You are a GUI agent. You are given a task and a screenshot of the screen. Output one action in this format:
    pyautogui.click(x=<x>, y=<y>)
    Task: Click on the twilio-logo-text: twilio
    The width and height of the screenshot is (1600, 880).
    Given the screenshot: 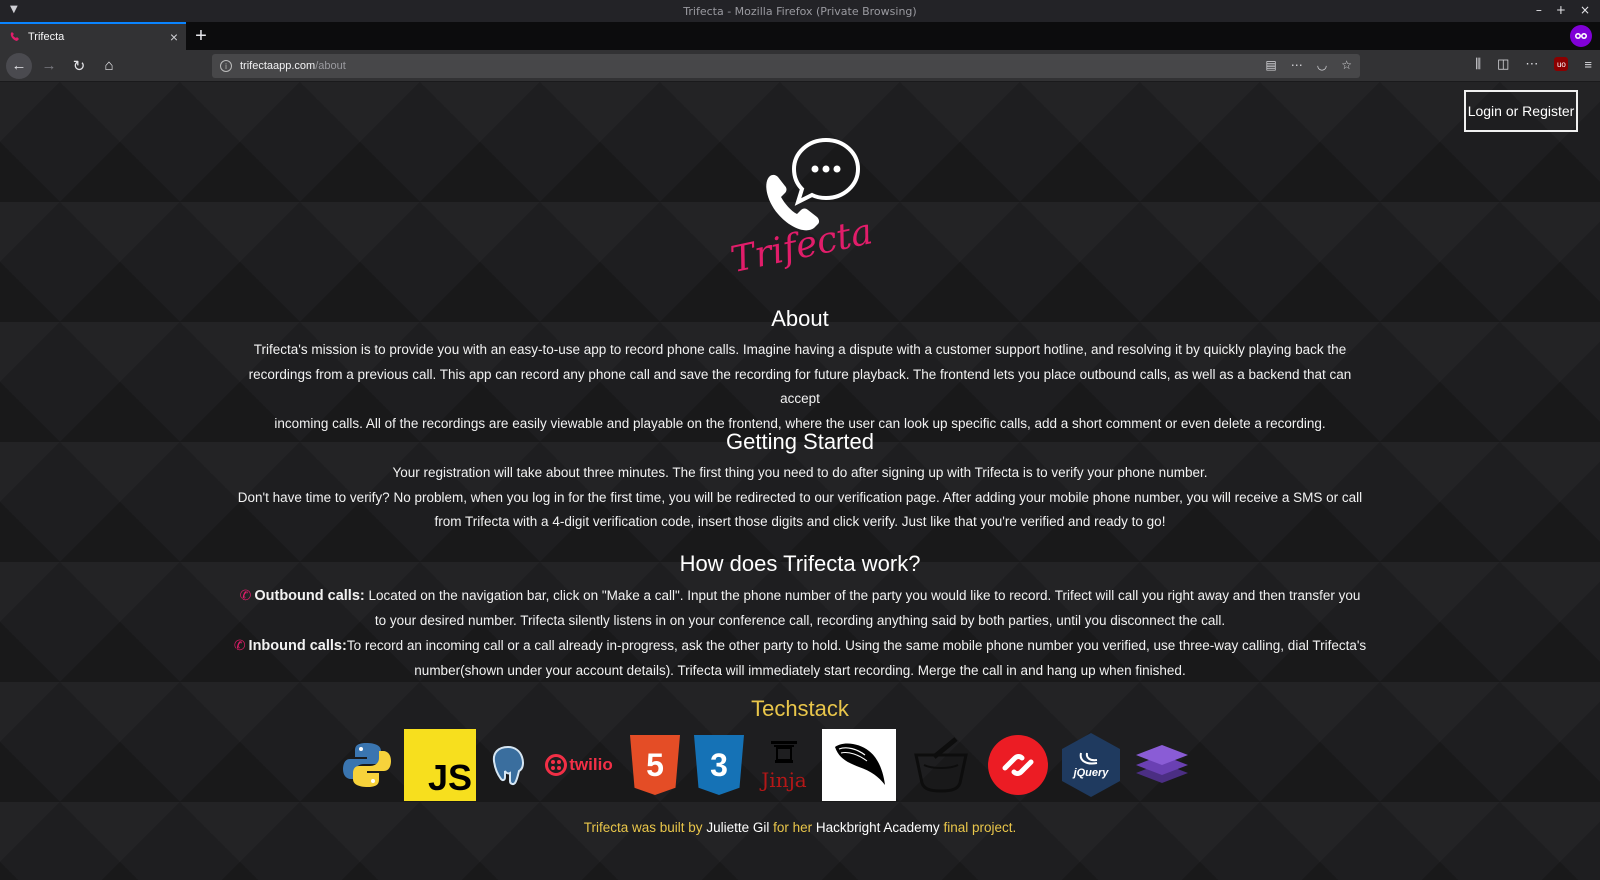 What is the action you would take?
    pyautogui.click(x=591, y=764)
    